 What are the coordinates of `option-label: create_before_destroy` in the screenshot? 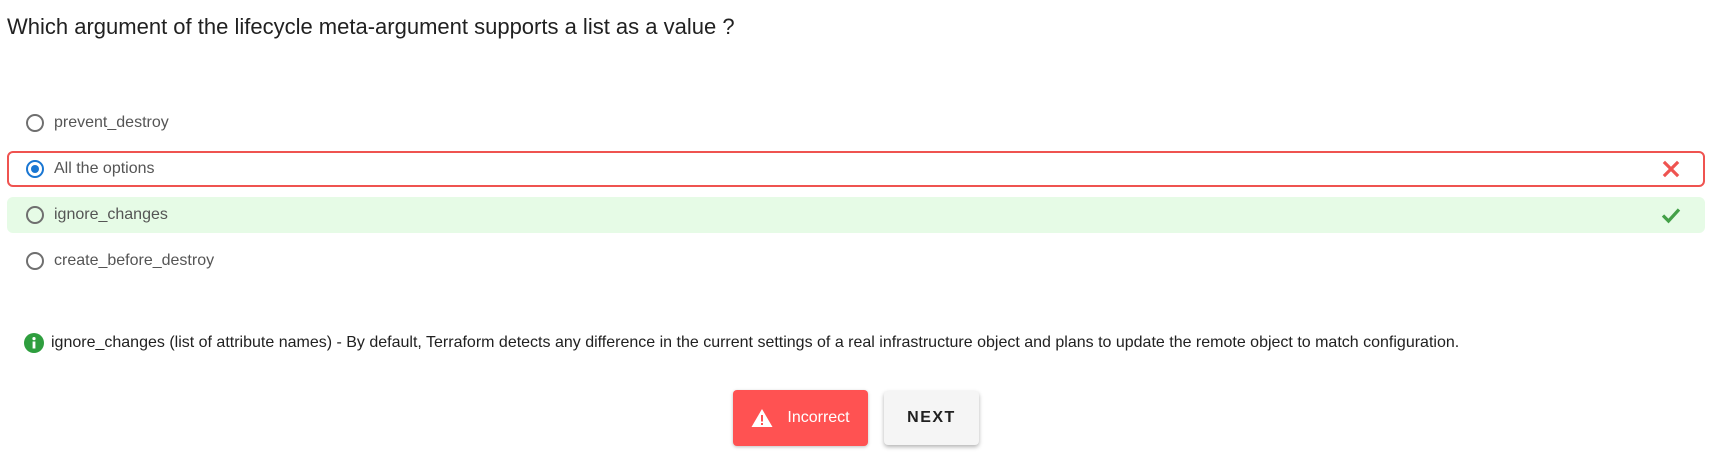 It's located at (134, 260).